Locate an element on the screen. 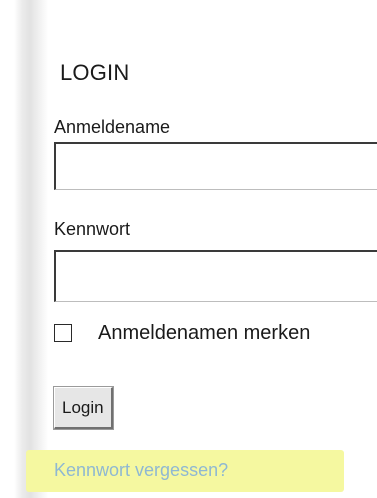 The width and height of the screenshot is (377, 498). username-input is located at coordinates (215, 166).